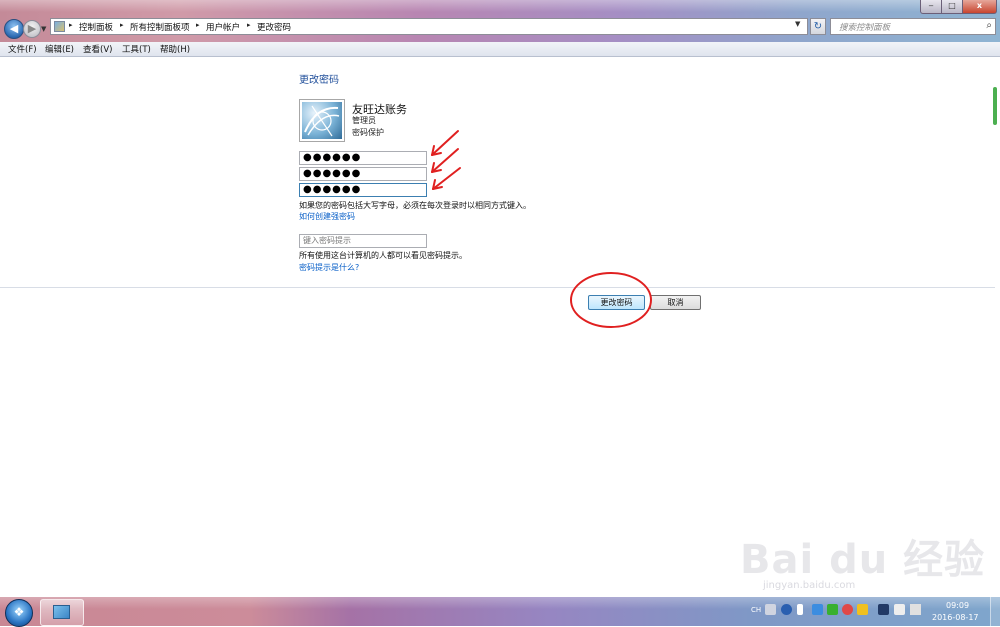 Image resolution: width=1000 pixels, height=627 pixels. What do you see at coordinates (995, 611) in the screenshot?
I see `show-desktop-button` at bounding box center [995, 611].